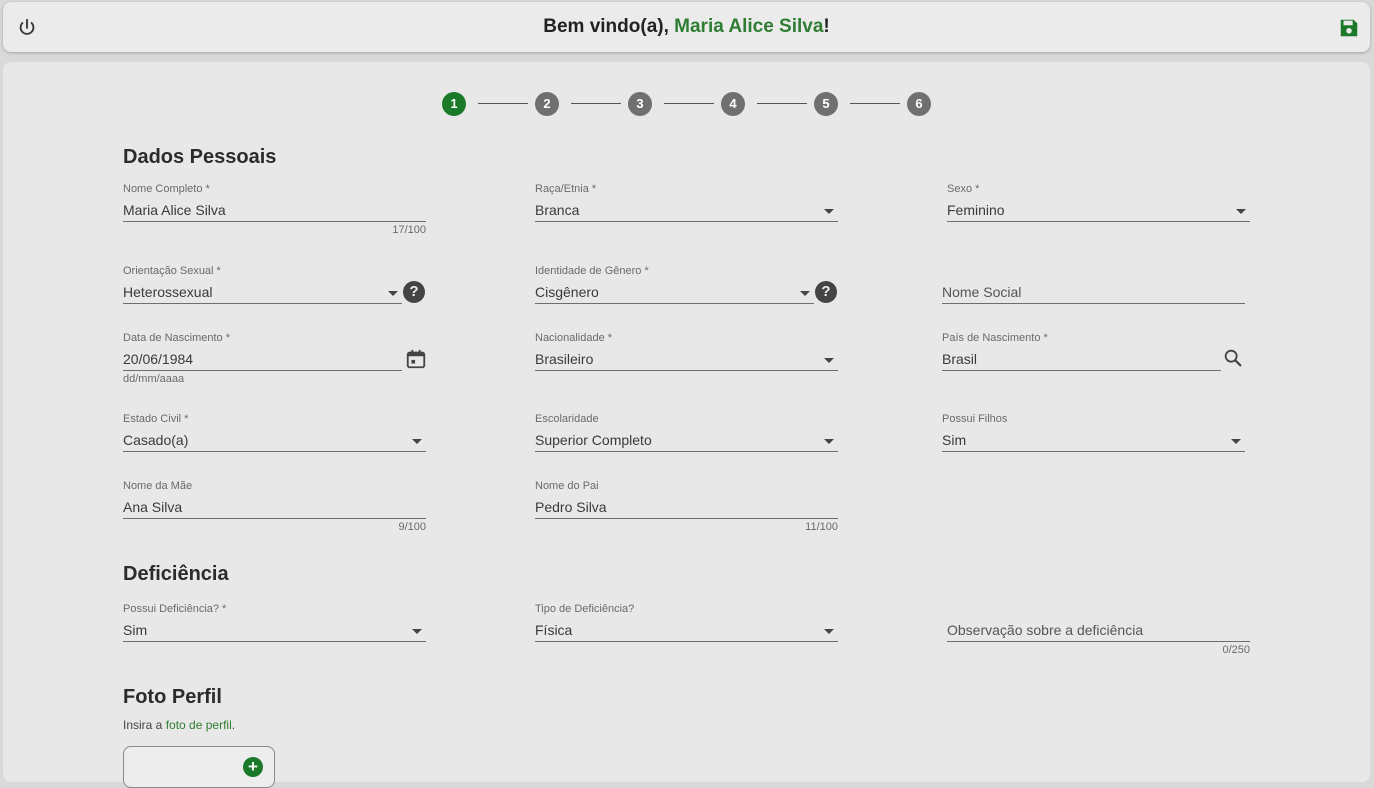  I want to click on marital-status-value-box: Casado(a), so click(274, 441).